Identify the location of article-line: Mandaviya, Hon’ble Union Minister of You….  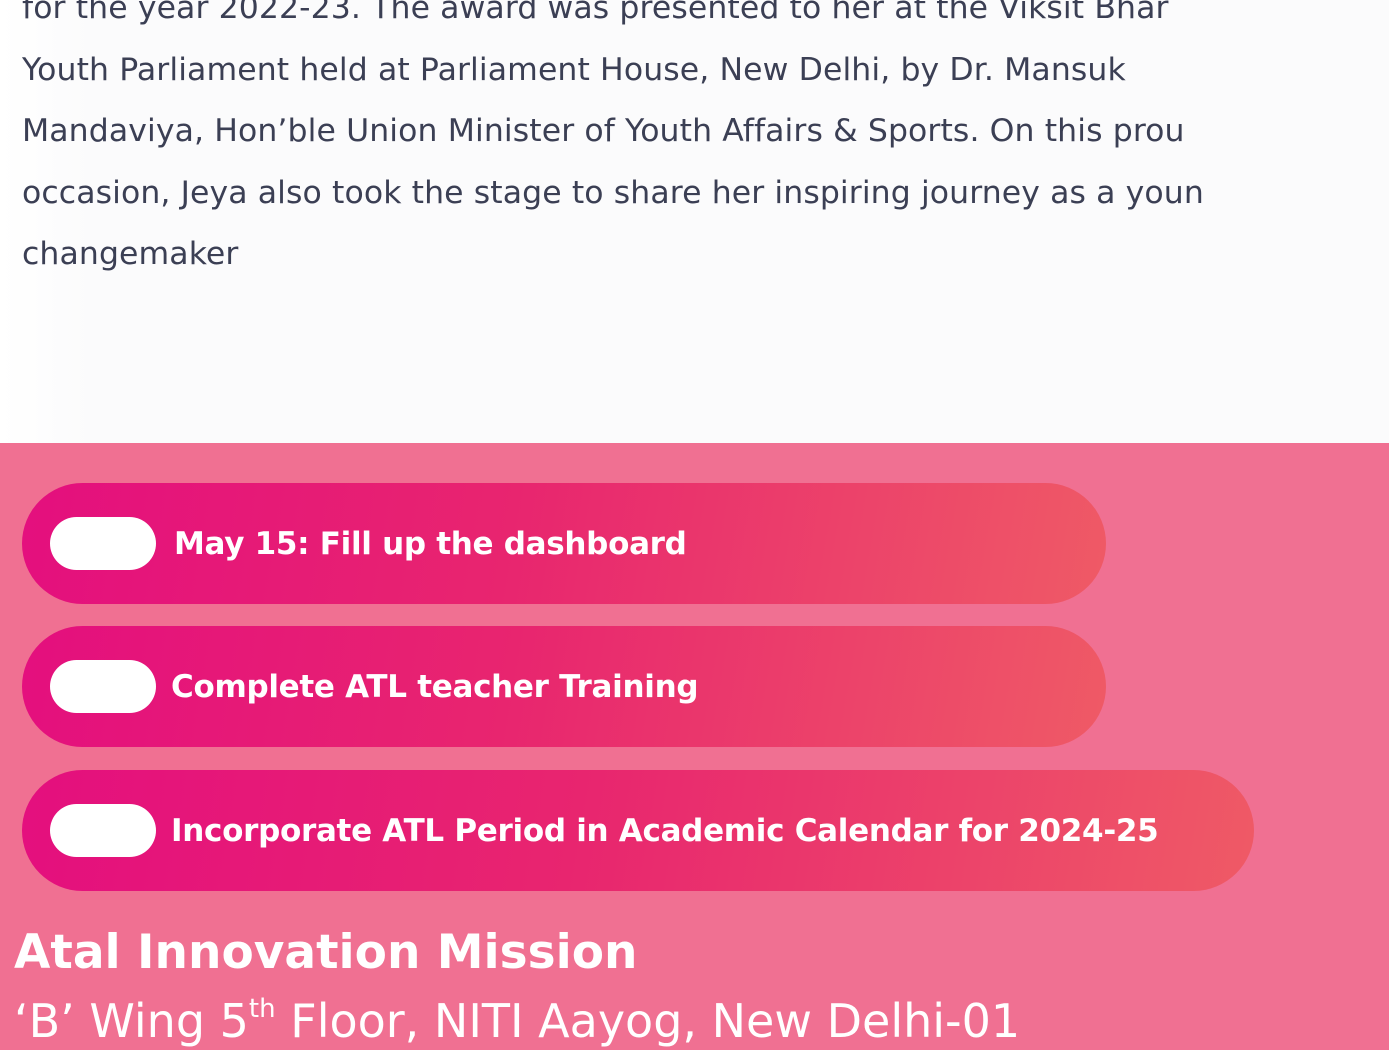
(603, 131).